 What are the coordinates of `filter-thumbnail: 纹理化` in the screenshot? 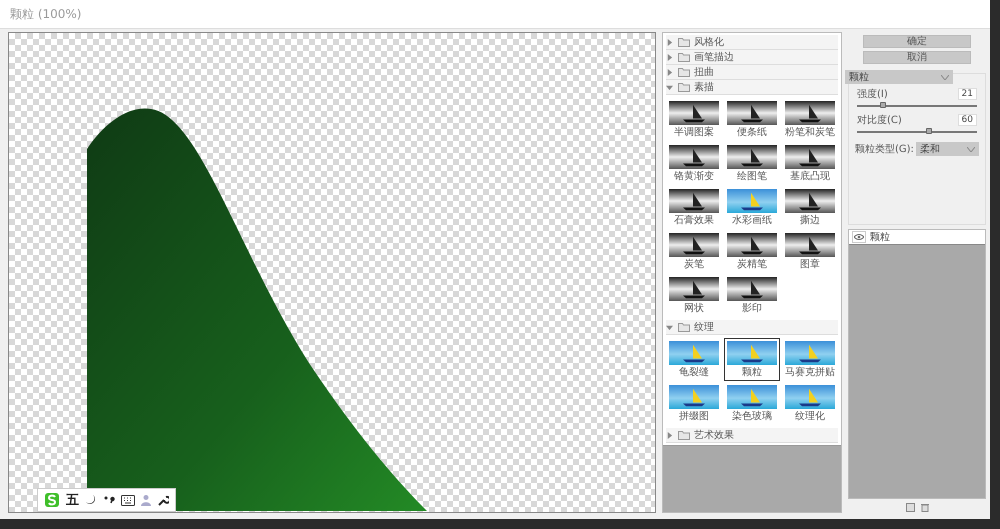 It's located at (810, 403).